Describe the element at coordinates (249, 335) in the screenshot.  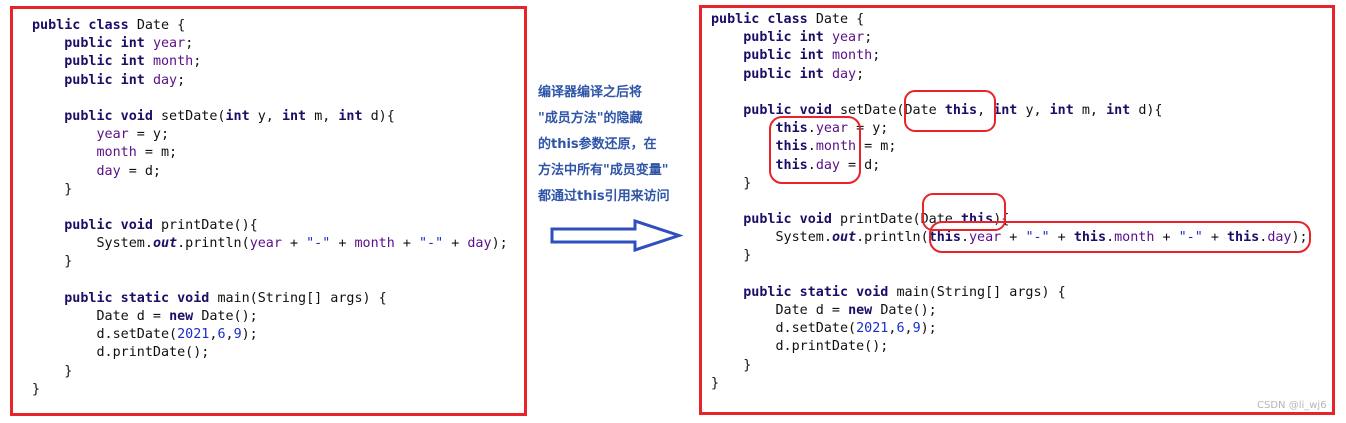
I see `code-token: );` at that location.